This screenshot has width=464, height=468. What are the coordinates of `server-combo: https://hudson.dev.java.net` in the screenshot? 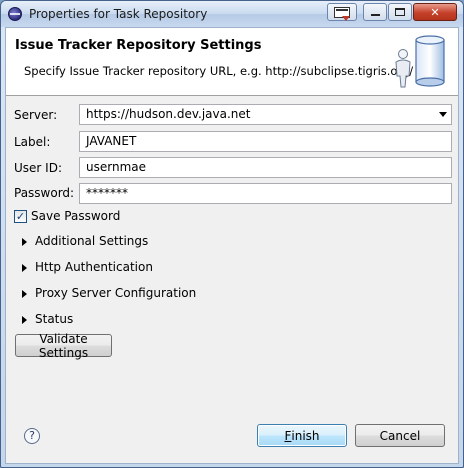 It's located at (265, 114).